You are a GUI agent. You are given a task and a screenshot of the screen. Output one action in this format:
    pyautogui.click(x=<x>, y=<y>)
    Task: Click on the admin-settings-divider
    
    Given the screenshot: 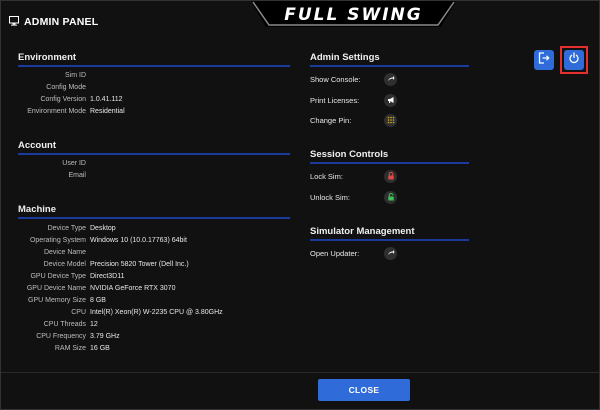 What is the action you would take?
    pyautogui.click(x=389, y=66)
    